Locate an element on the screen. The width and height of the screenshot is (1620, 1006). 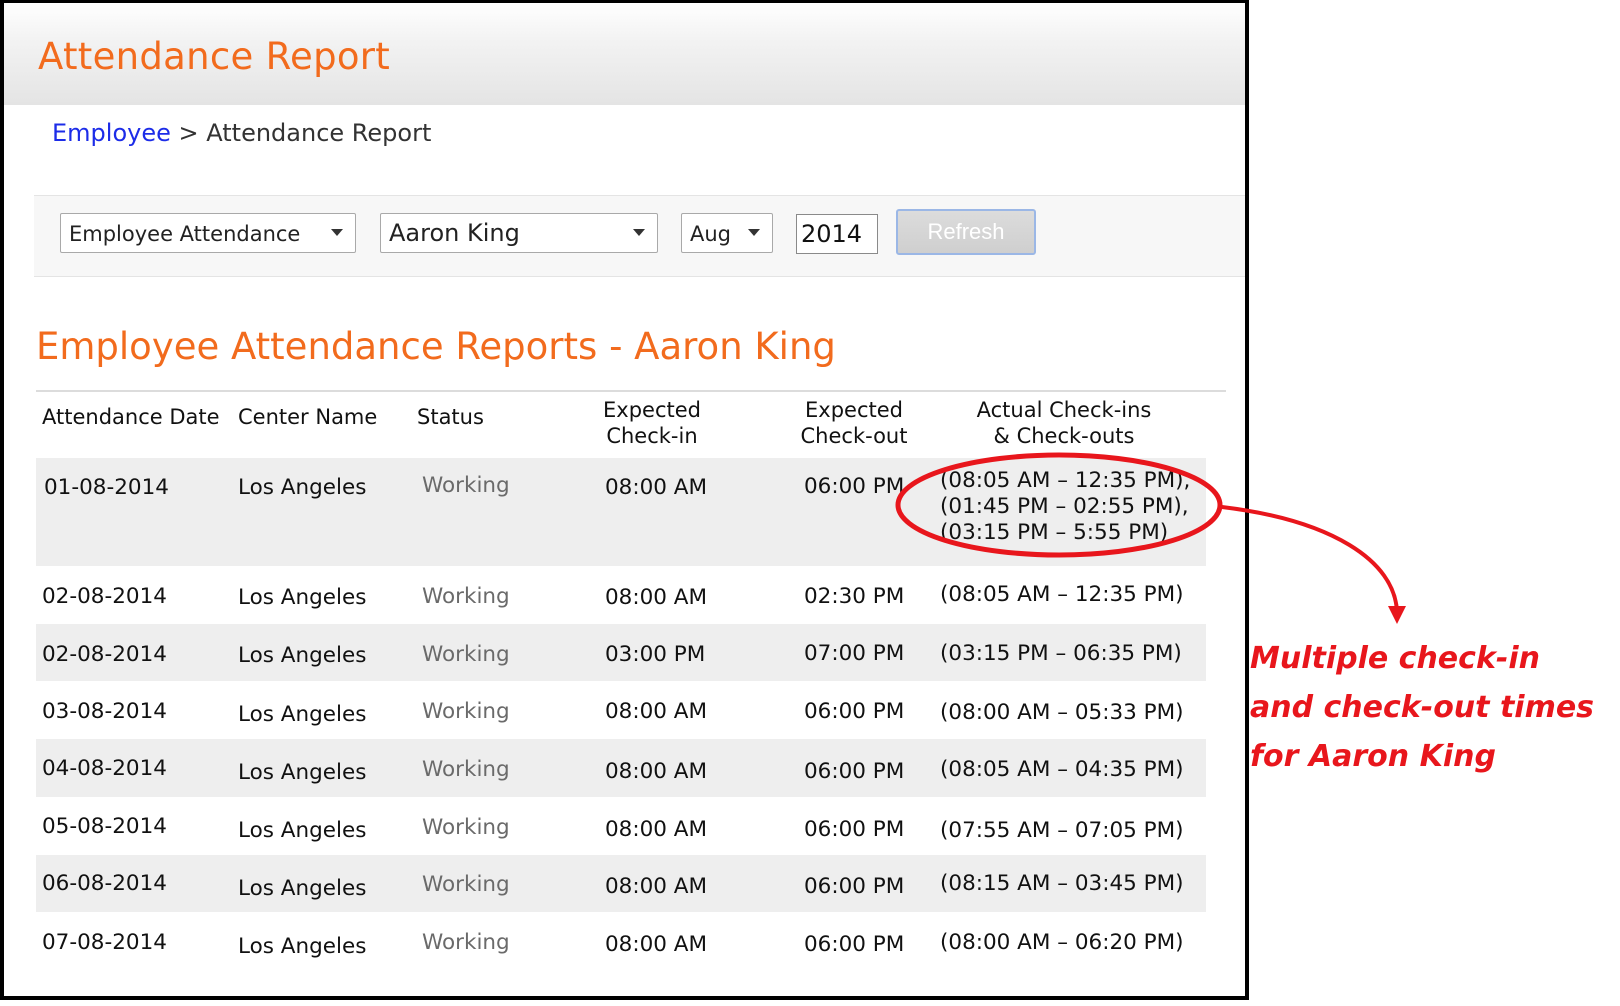
month-value: Aug is located at coordinates (711, 234).